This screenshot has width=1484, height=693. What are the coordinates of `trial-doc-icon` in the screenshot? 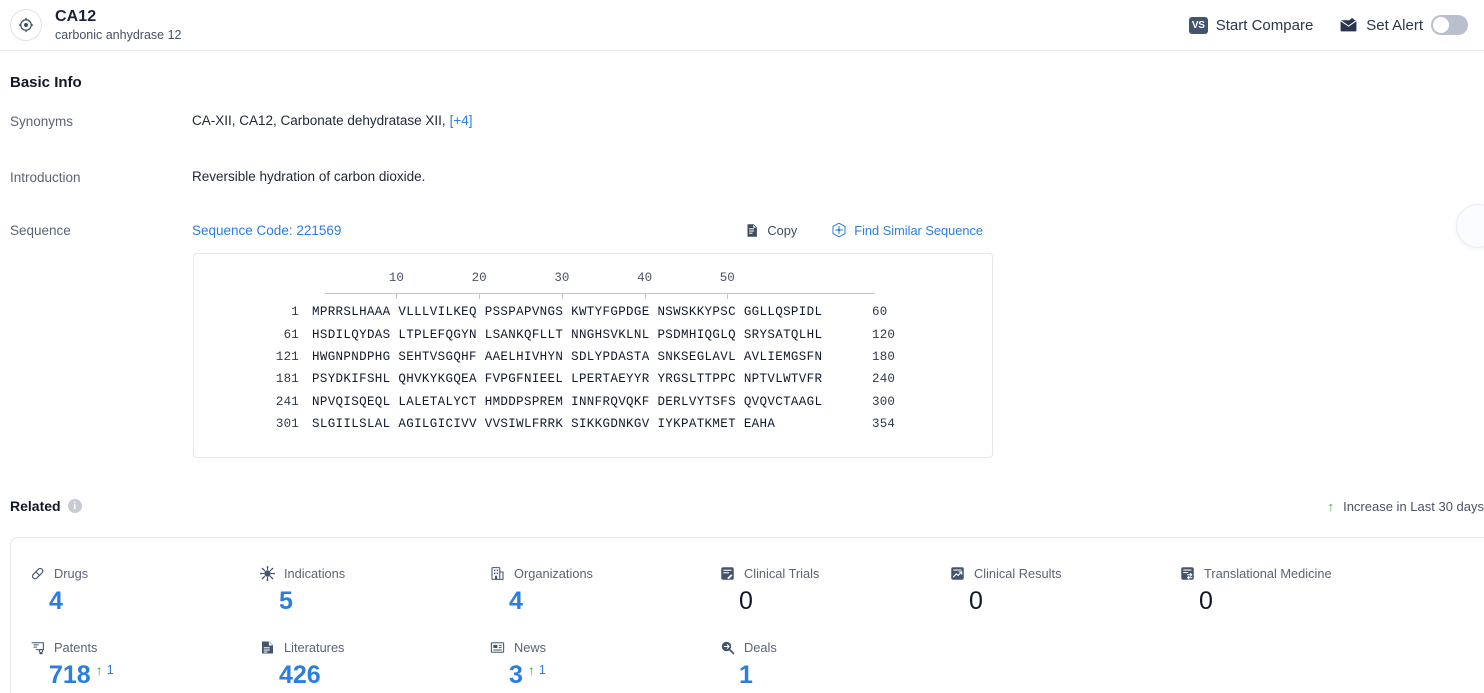 It's located at (727, 573).